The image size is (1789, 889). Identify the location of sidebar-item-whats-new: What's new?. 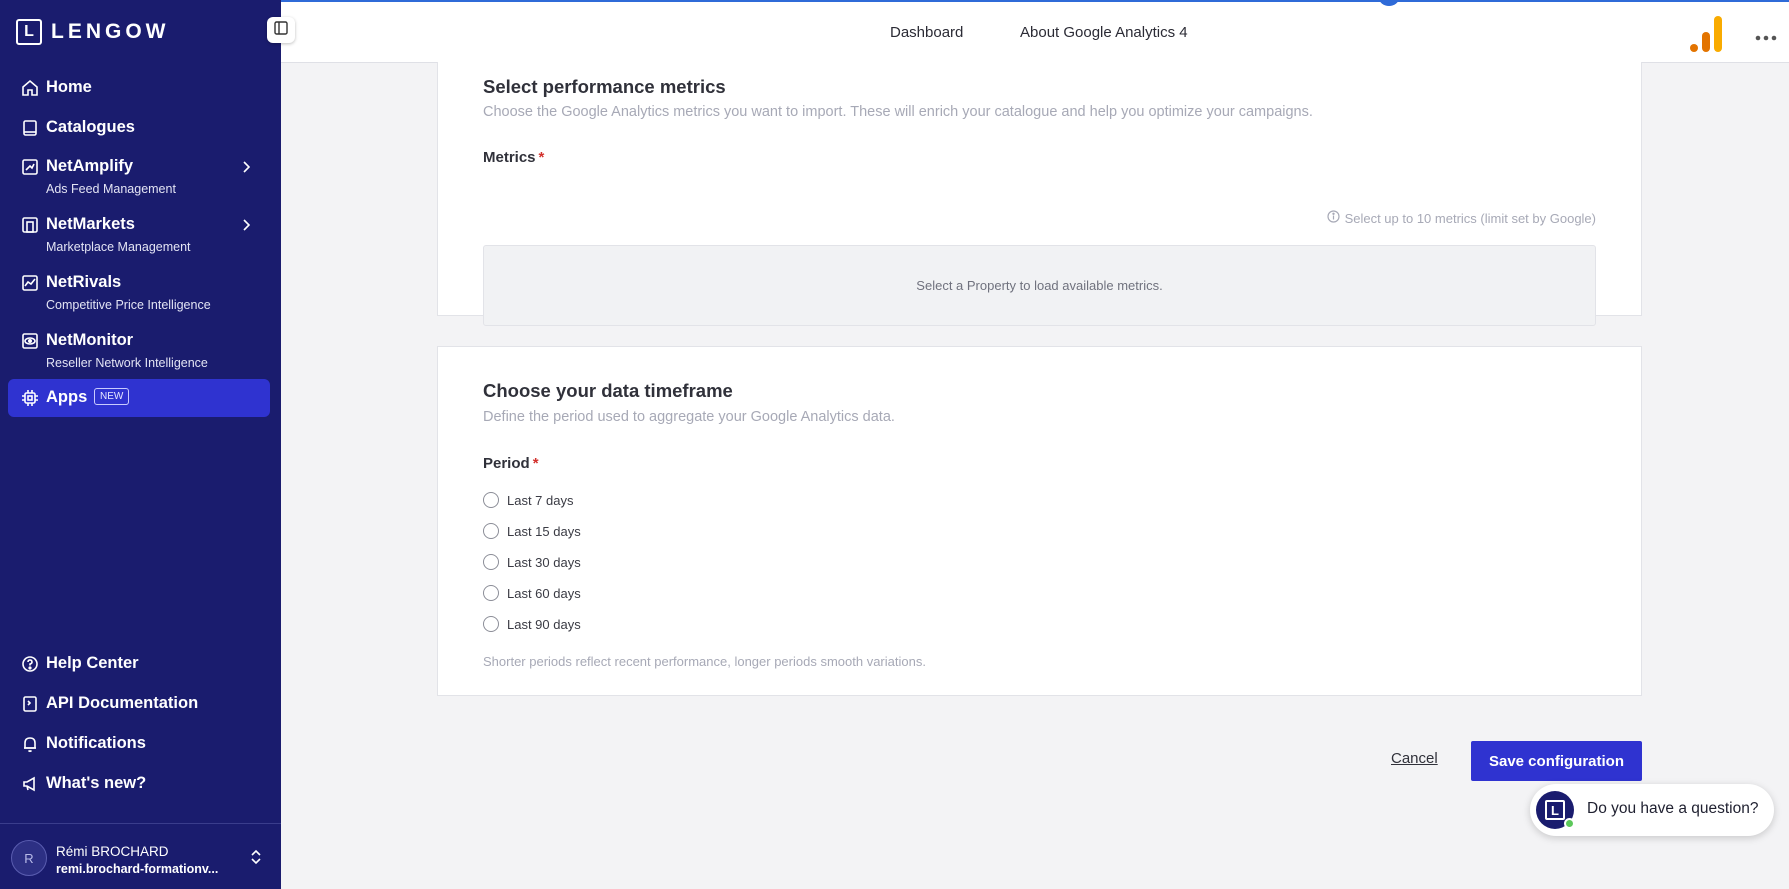
(139, 784).